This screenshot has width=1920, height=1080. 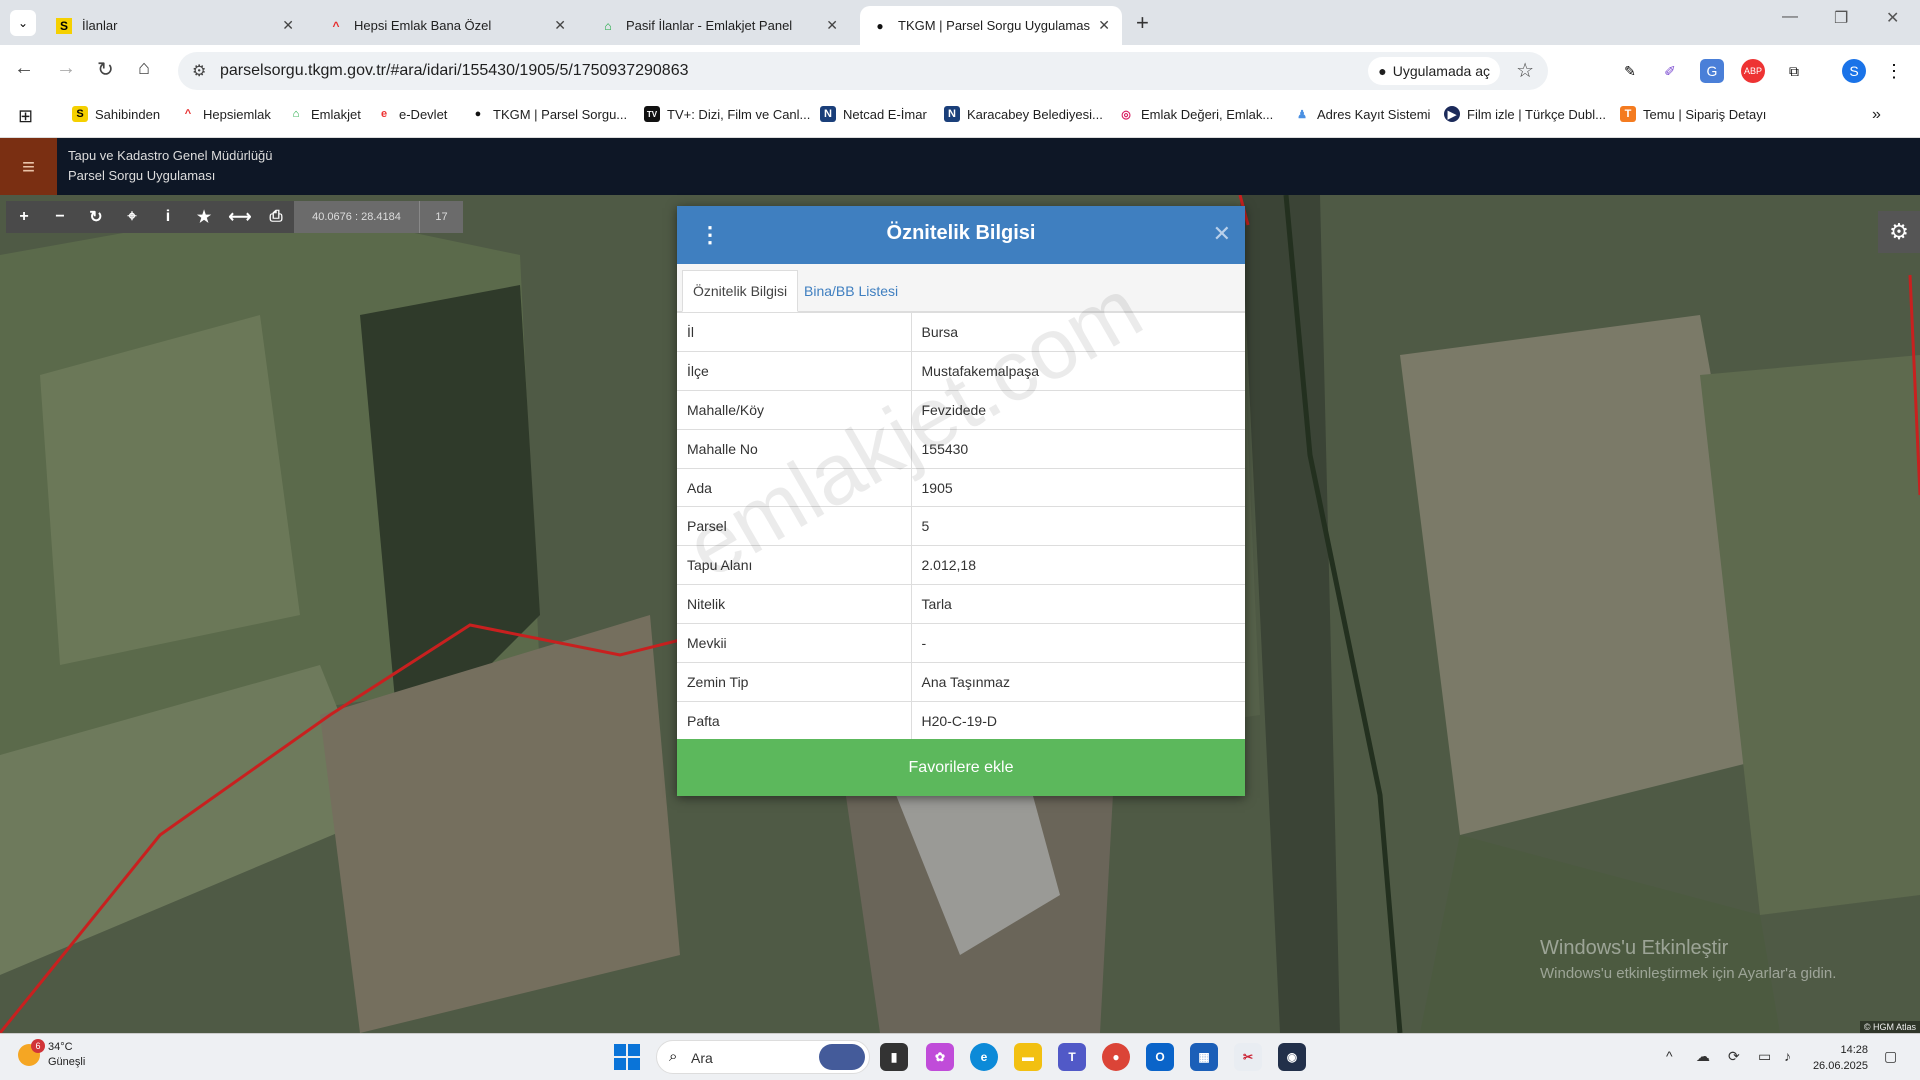 I want to click on eyedropper-icon: ✎, so click(x=1630, y=71).